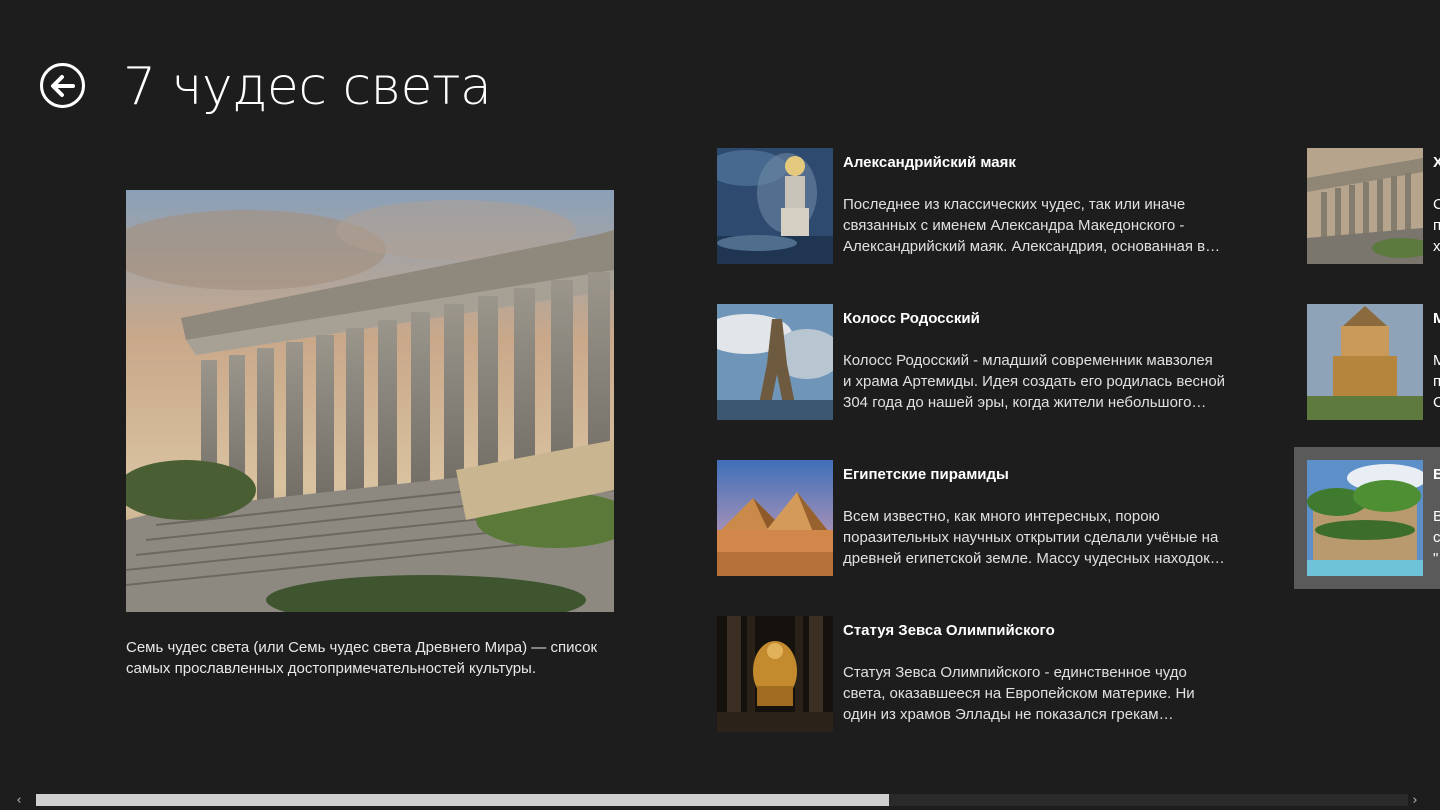 The height and width of the screenshot is (810, 1440). I want to click on temple-thumbnail, so click(1365, 206).